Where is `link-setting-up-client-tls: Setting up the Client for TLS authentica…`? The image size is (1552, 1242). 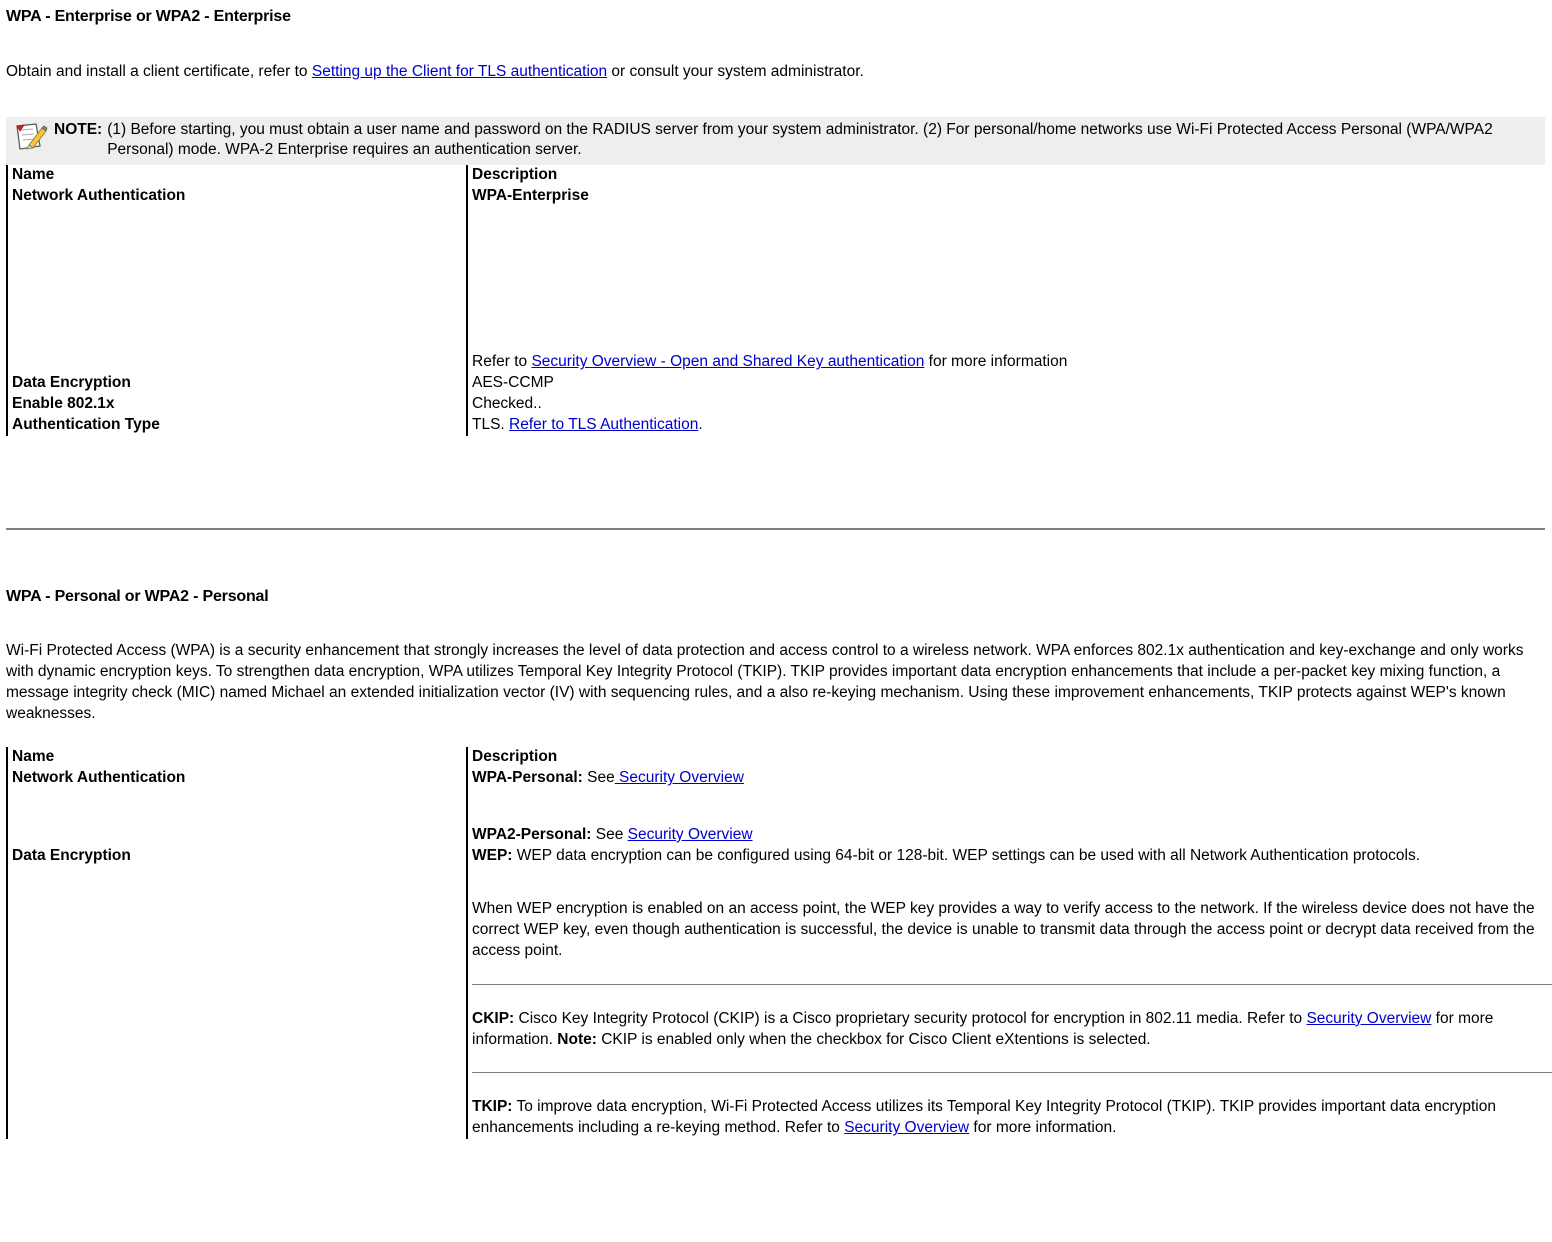
link-setting-up-client-tls: Setting up the Client for TLS authentica… is located at coordinates (459, 71).